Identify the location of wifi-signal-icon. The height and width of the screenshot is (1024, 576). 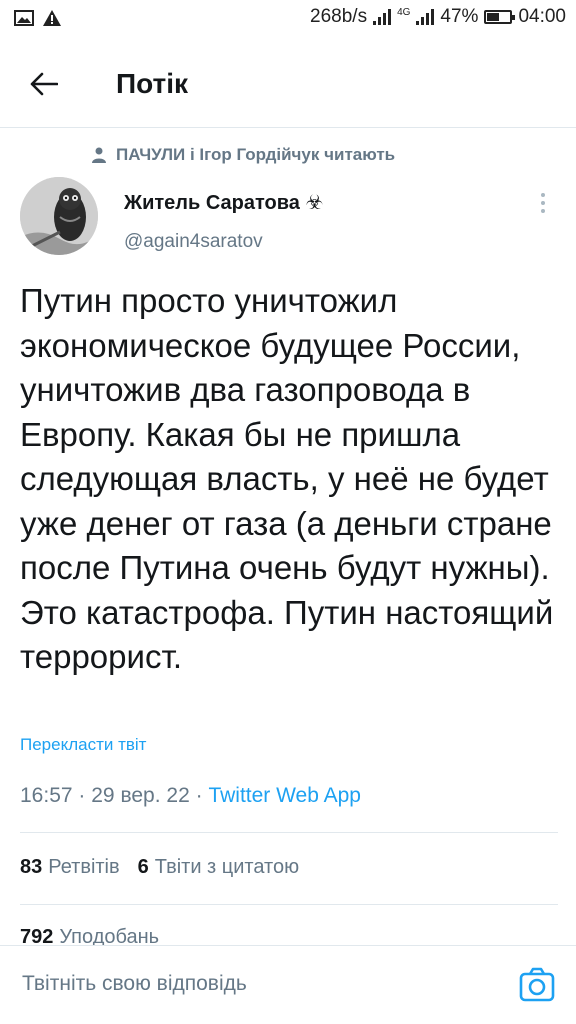
(382, 17).